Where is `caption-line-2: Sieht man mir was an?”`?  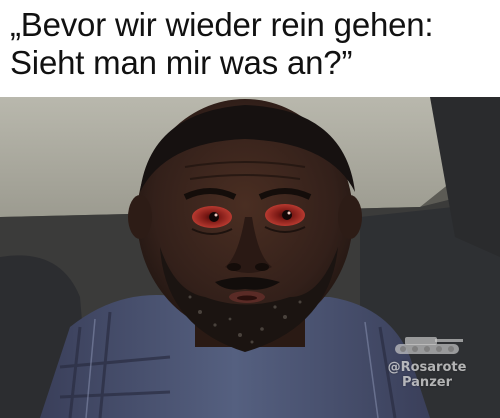 caption-line-2: Sieht man mir was an?” is located at coordinates (181, 62).